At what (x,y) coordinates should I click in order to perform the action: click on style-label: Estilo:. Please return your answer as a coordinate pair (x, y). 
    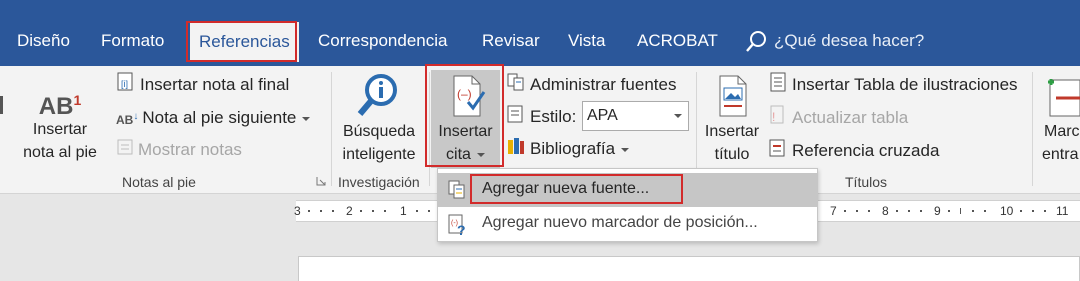
    Looking at the image, I should click on (553, 116).